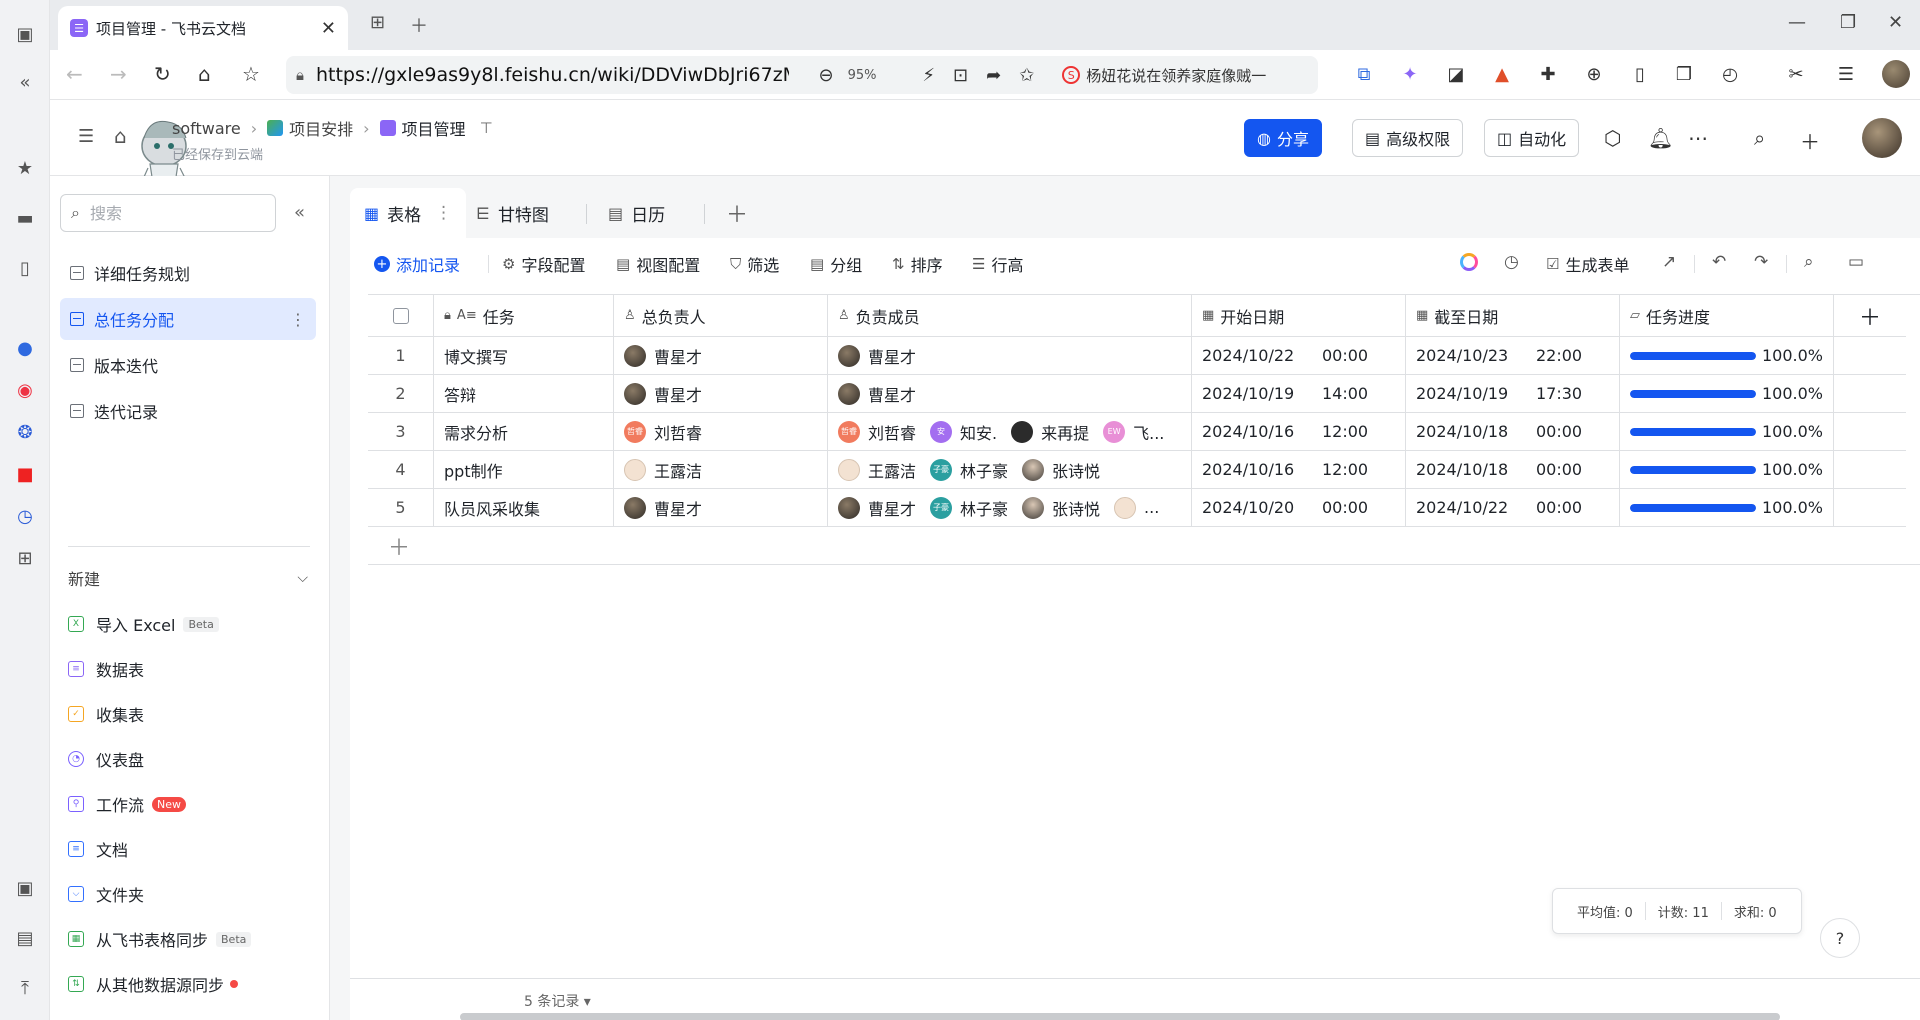 This screenshot has width=1920, height=1020. What do you see at coordinates (754, 264) in the screenshot?
I see `filter-button: ⛉ 筛选` at bounding box center [754, 264].